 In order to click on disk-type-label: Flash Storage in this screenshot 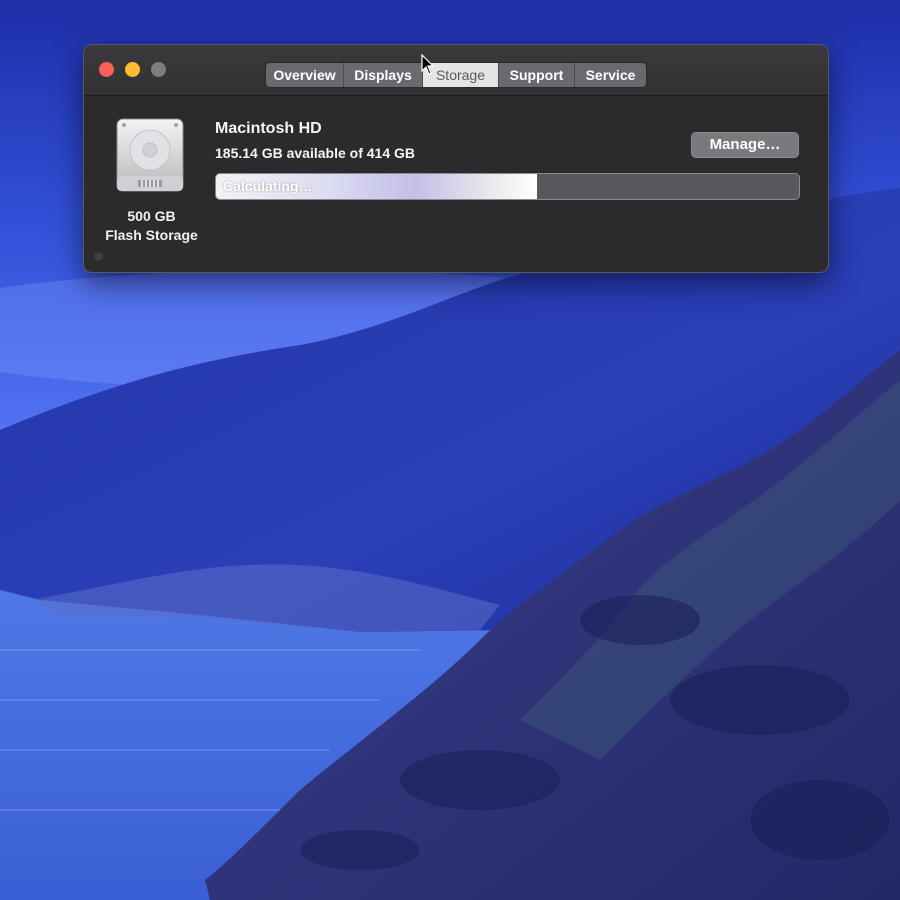, I will do `click(151, 235)`.